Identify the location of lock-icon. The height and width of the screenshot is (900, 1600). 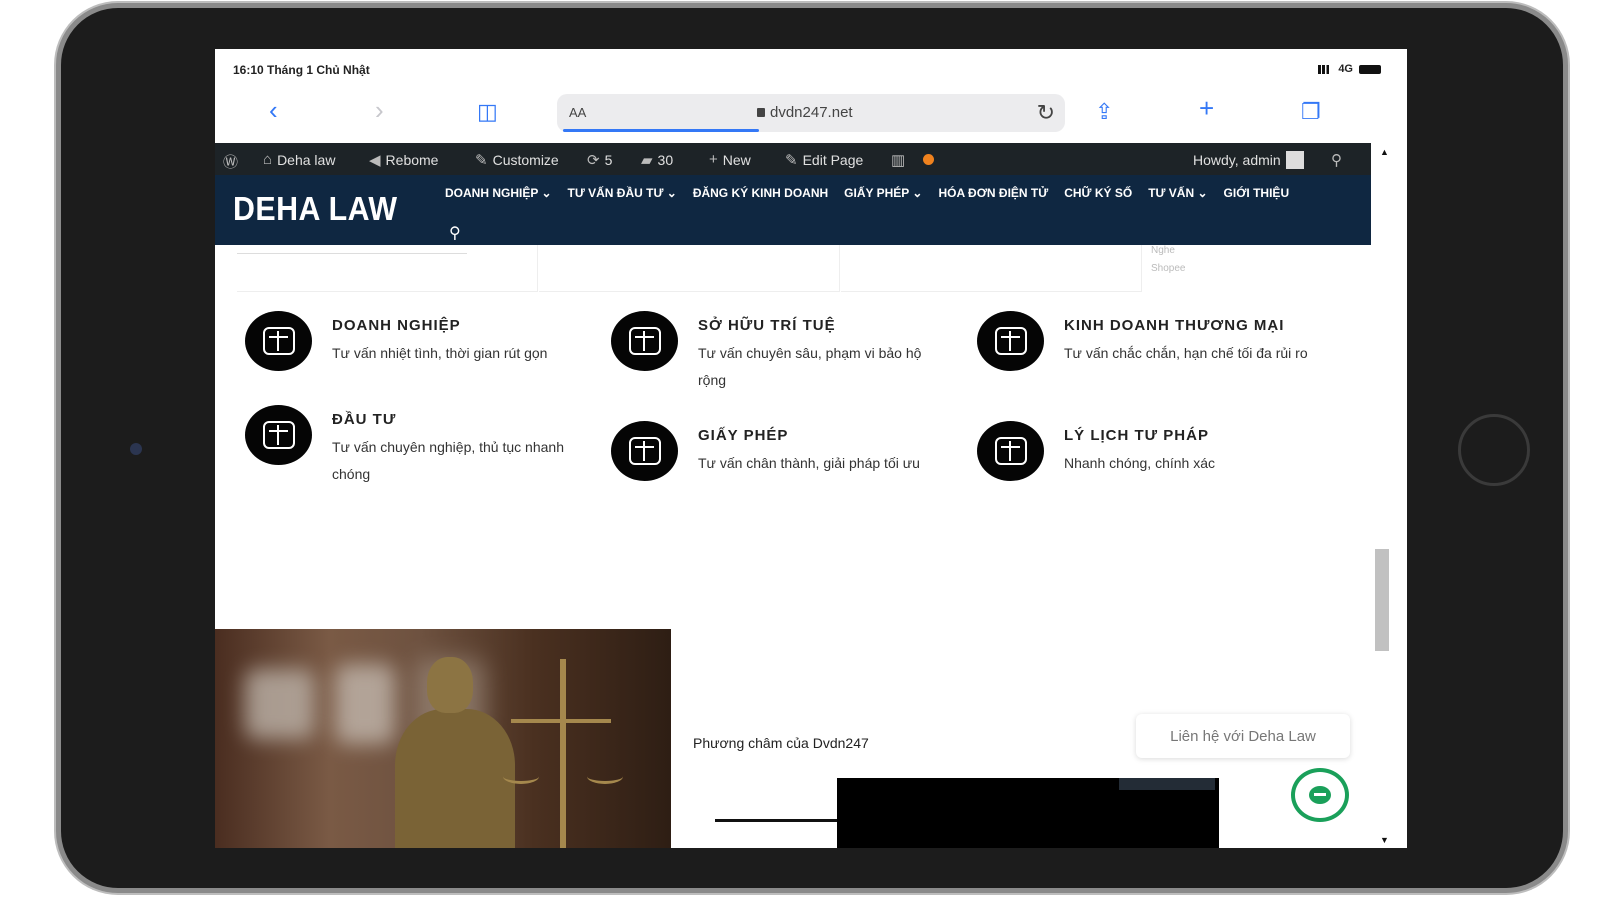
(761, 112).